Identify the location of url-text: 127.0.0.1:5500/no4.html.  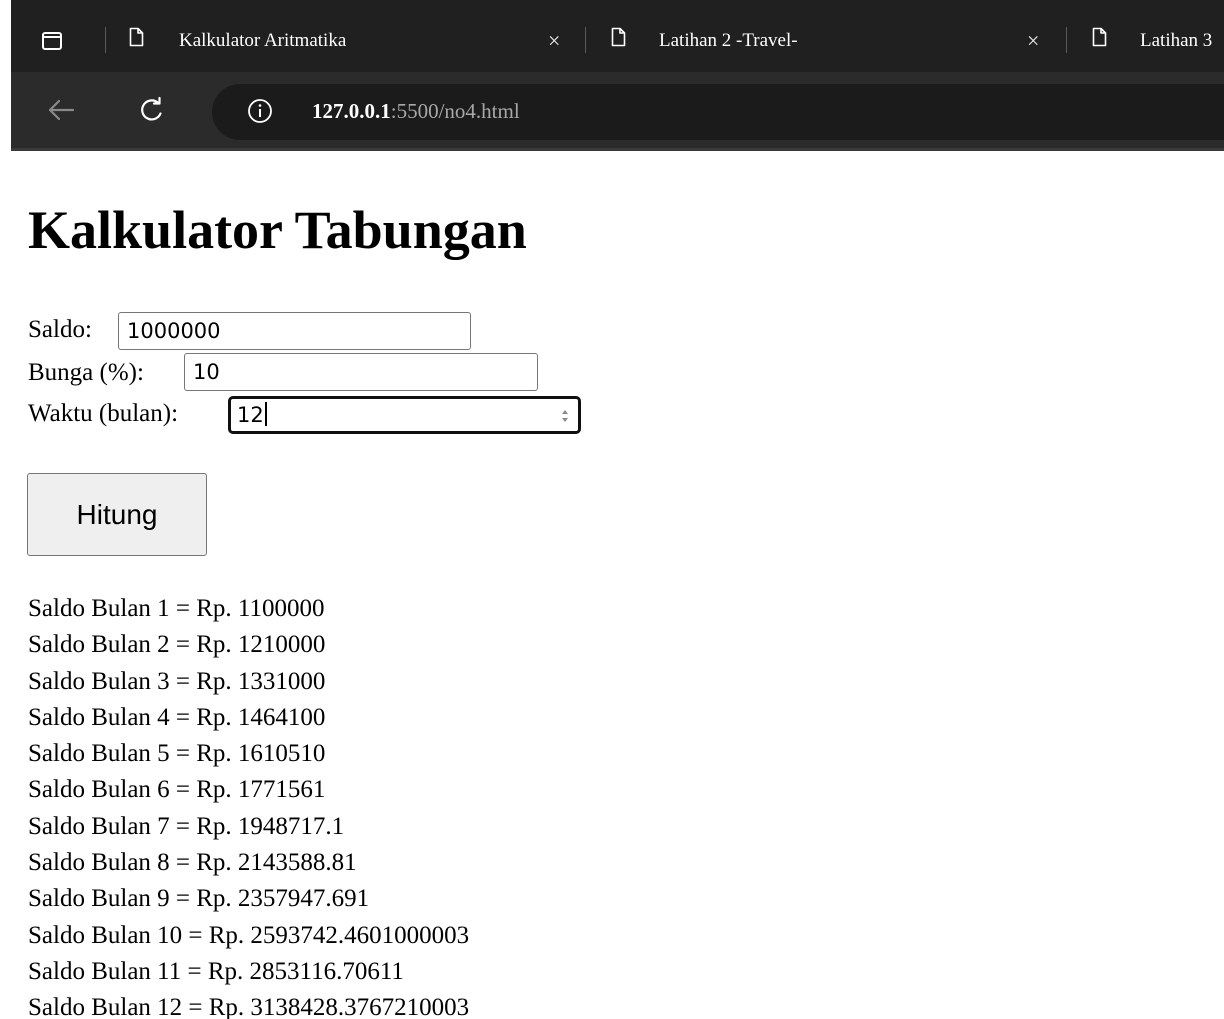
(416, 111).